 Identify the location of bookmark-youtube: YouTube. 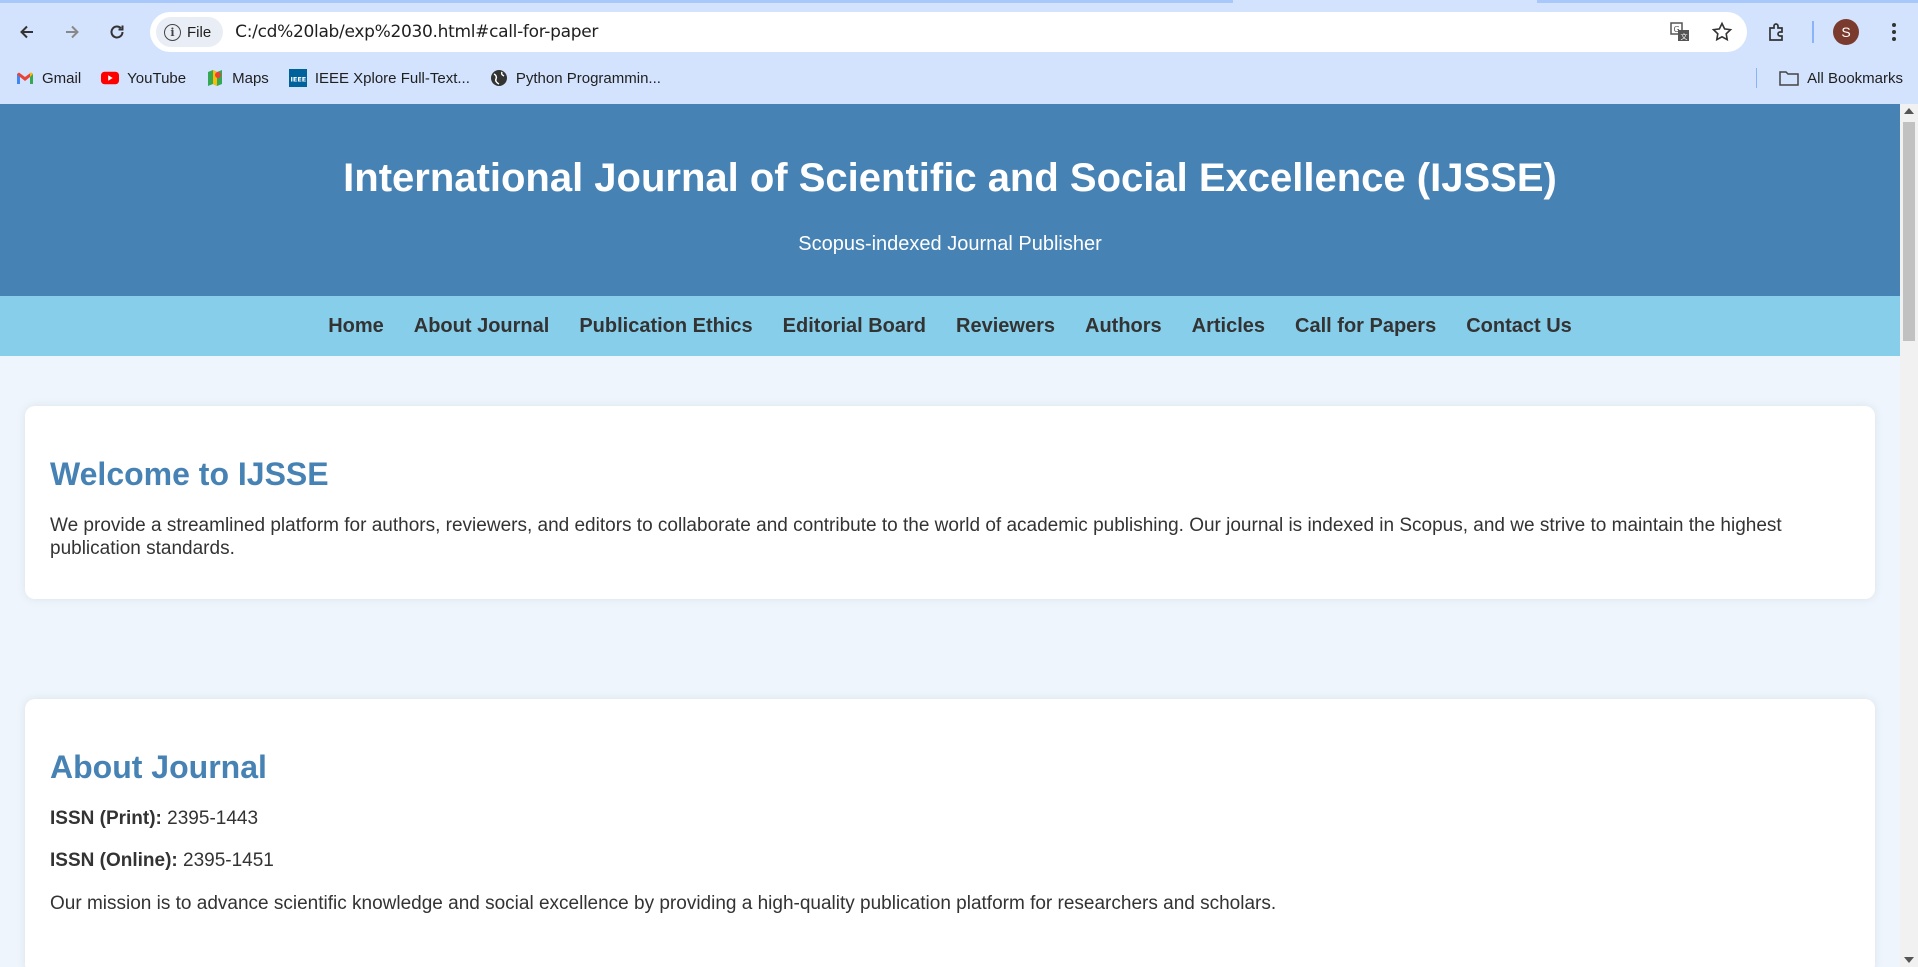
(143, 78).